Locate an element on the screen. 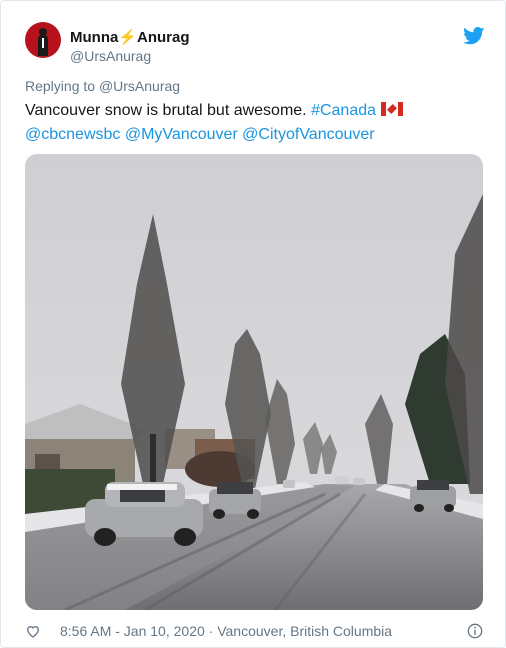  heart-icon is located at coordinates (33, 631).